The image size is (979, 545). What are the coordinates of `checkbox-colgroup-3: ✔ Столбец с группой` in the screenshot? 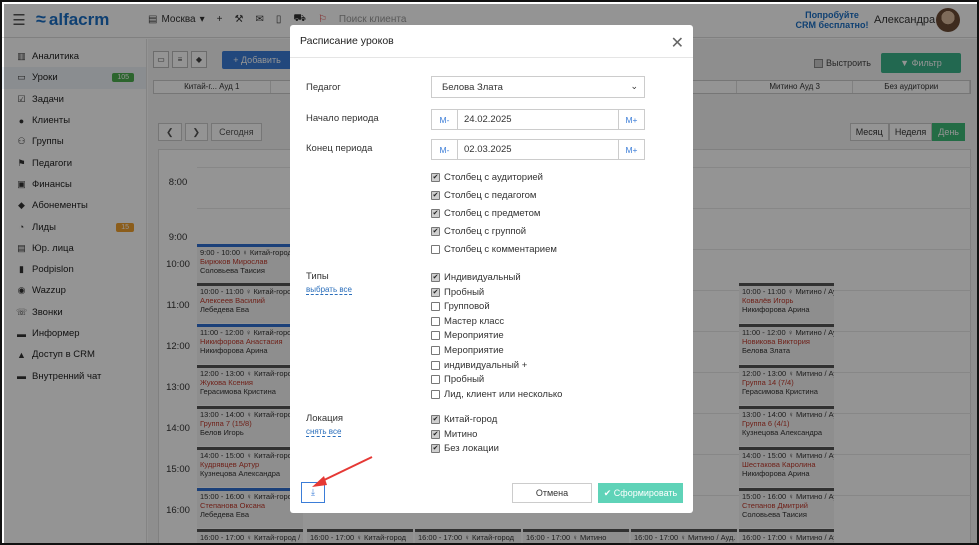 It's located at (478, 231).